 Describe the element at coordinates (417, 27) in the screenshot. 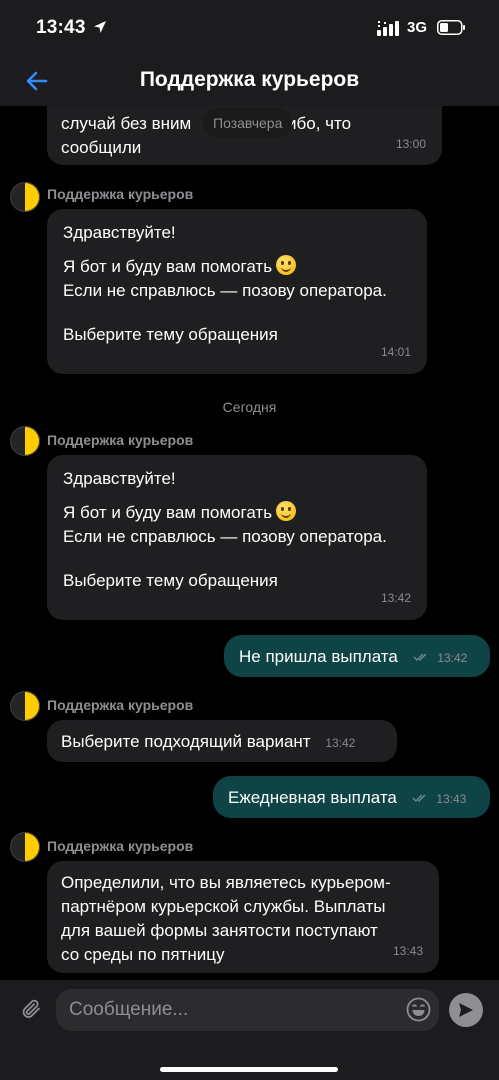

I see `network-type: 3G` at that location.